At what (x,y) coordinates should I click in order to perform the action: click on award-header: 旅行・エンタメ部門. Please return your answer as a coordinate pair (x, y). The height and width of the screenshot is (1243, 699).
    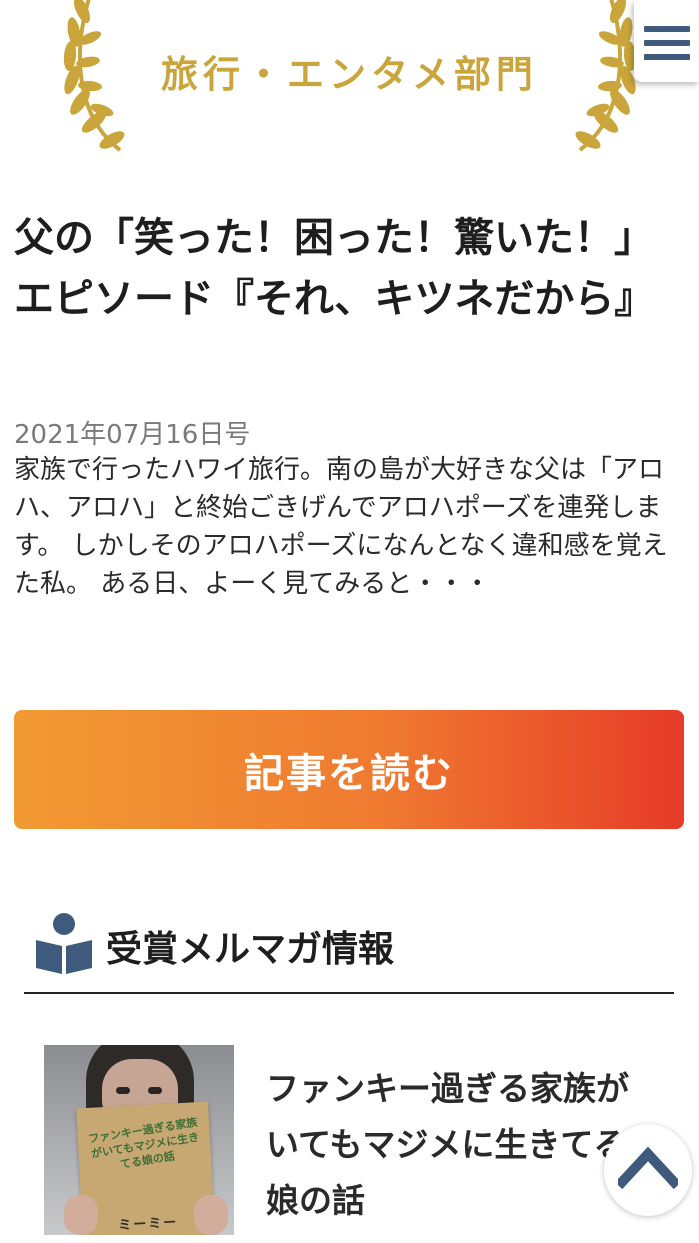
    Looking at the image, I should click on (349, 80).